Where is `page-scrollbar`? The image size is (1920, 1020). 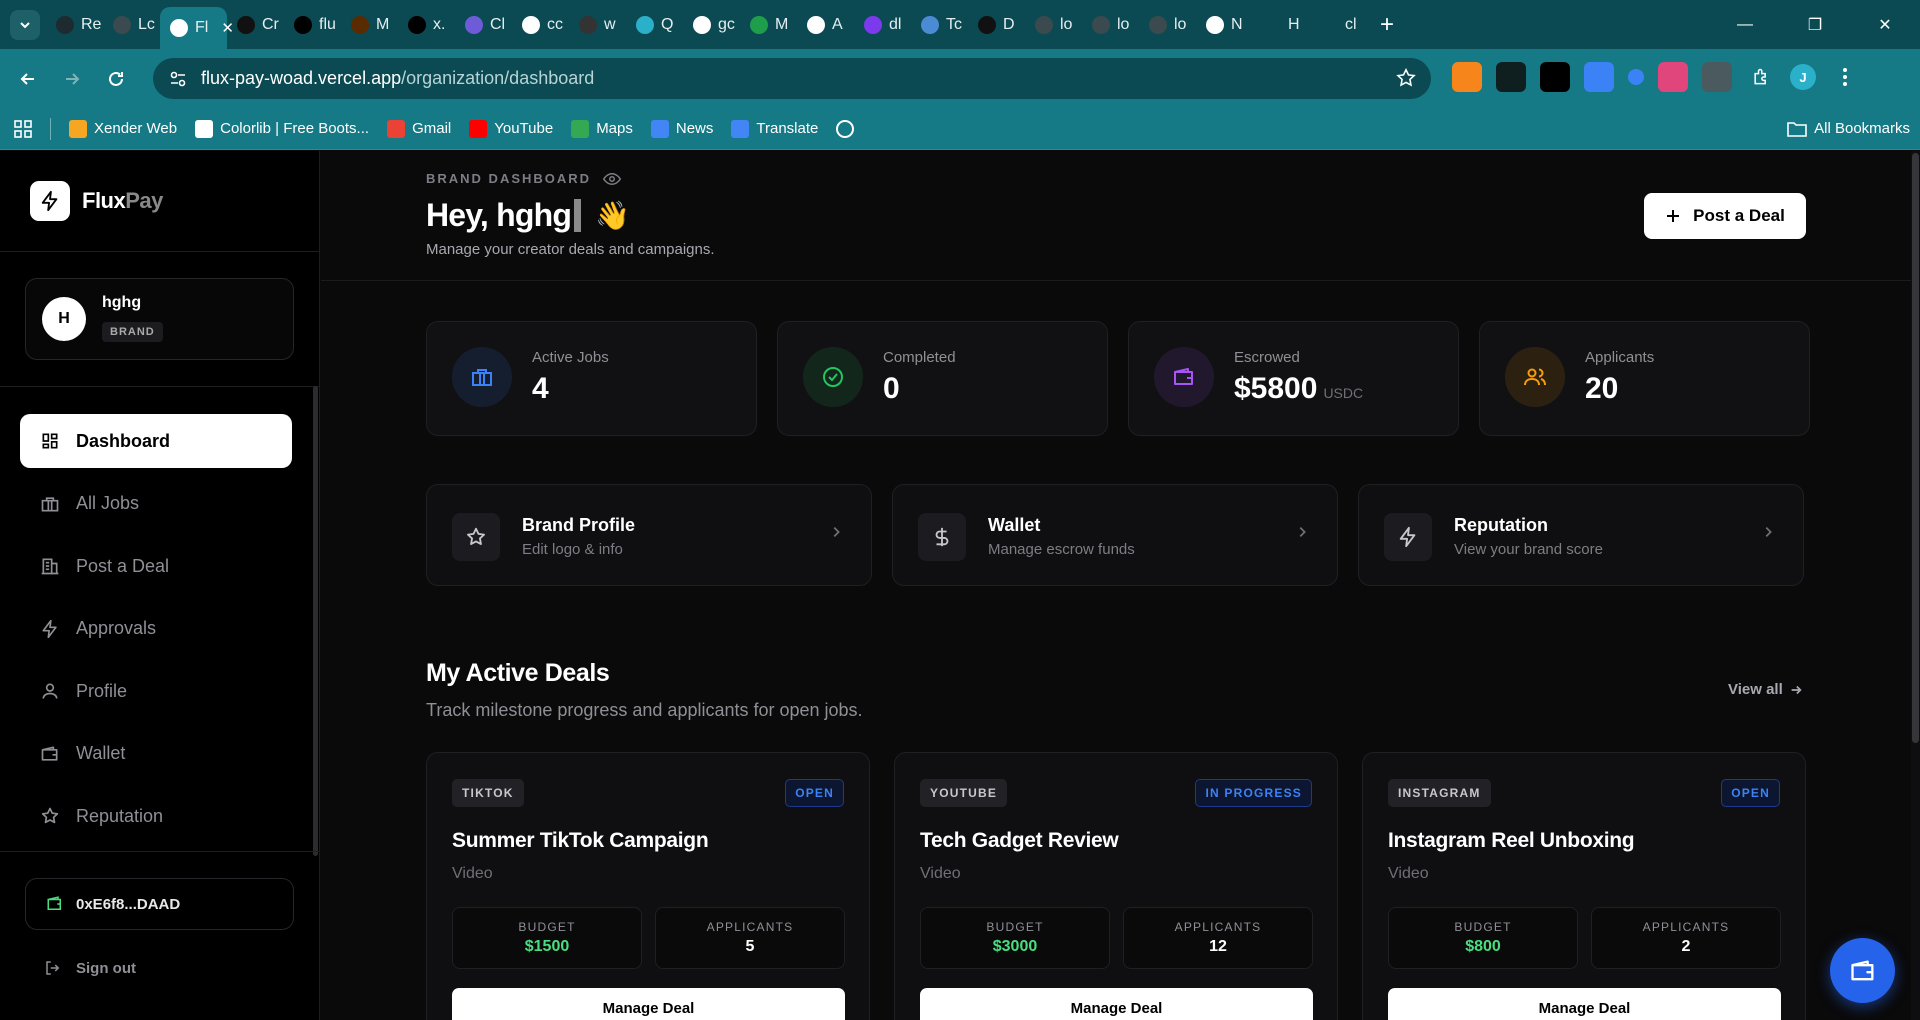 page-scrollbar is located at coordinates (1915, 585).